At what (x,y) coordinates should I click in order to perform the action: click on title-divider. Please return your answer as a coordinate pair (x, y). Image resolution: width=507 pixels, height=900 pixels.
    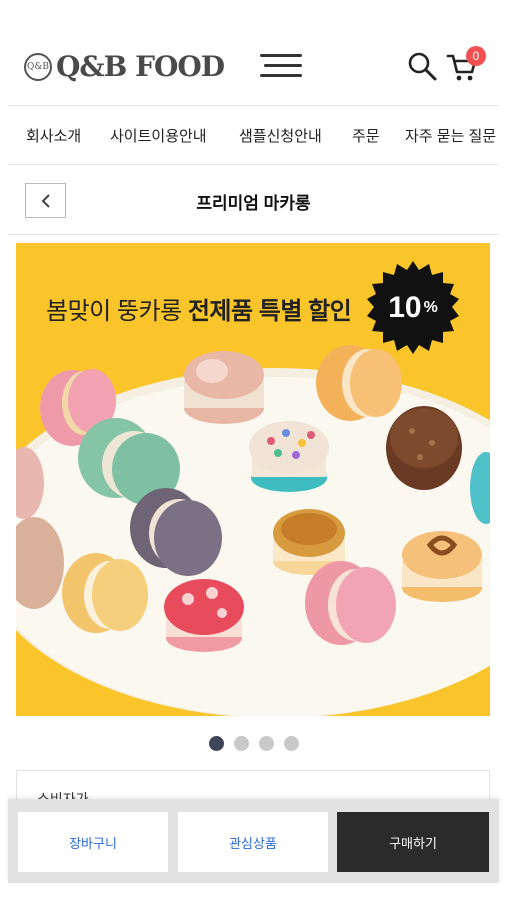
    Looking at the image, I should click on (253, 234).